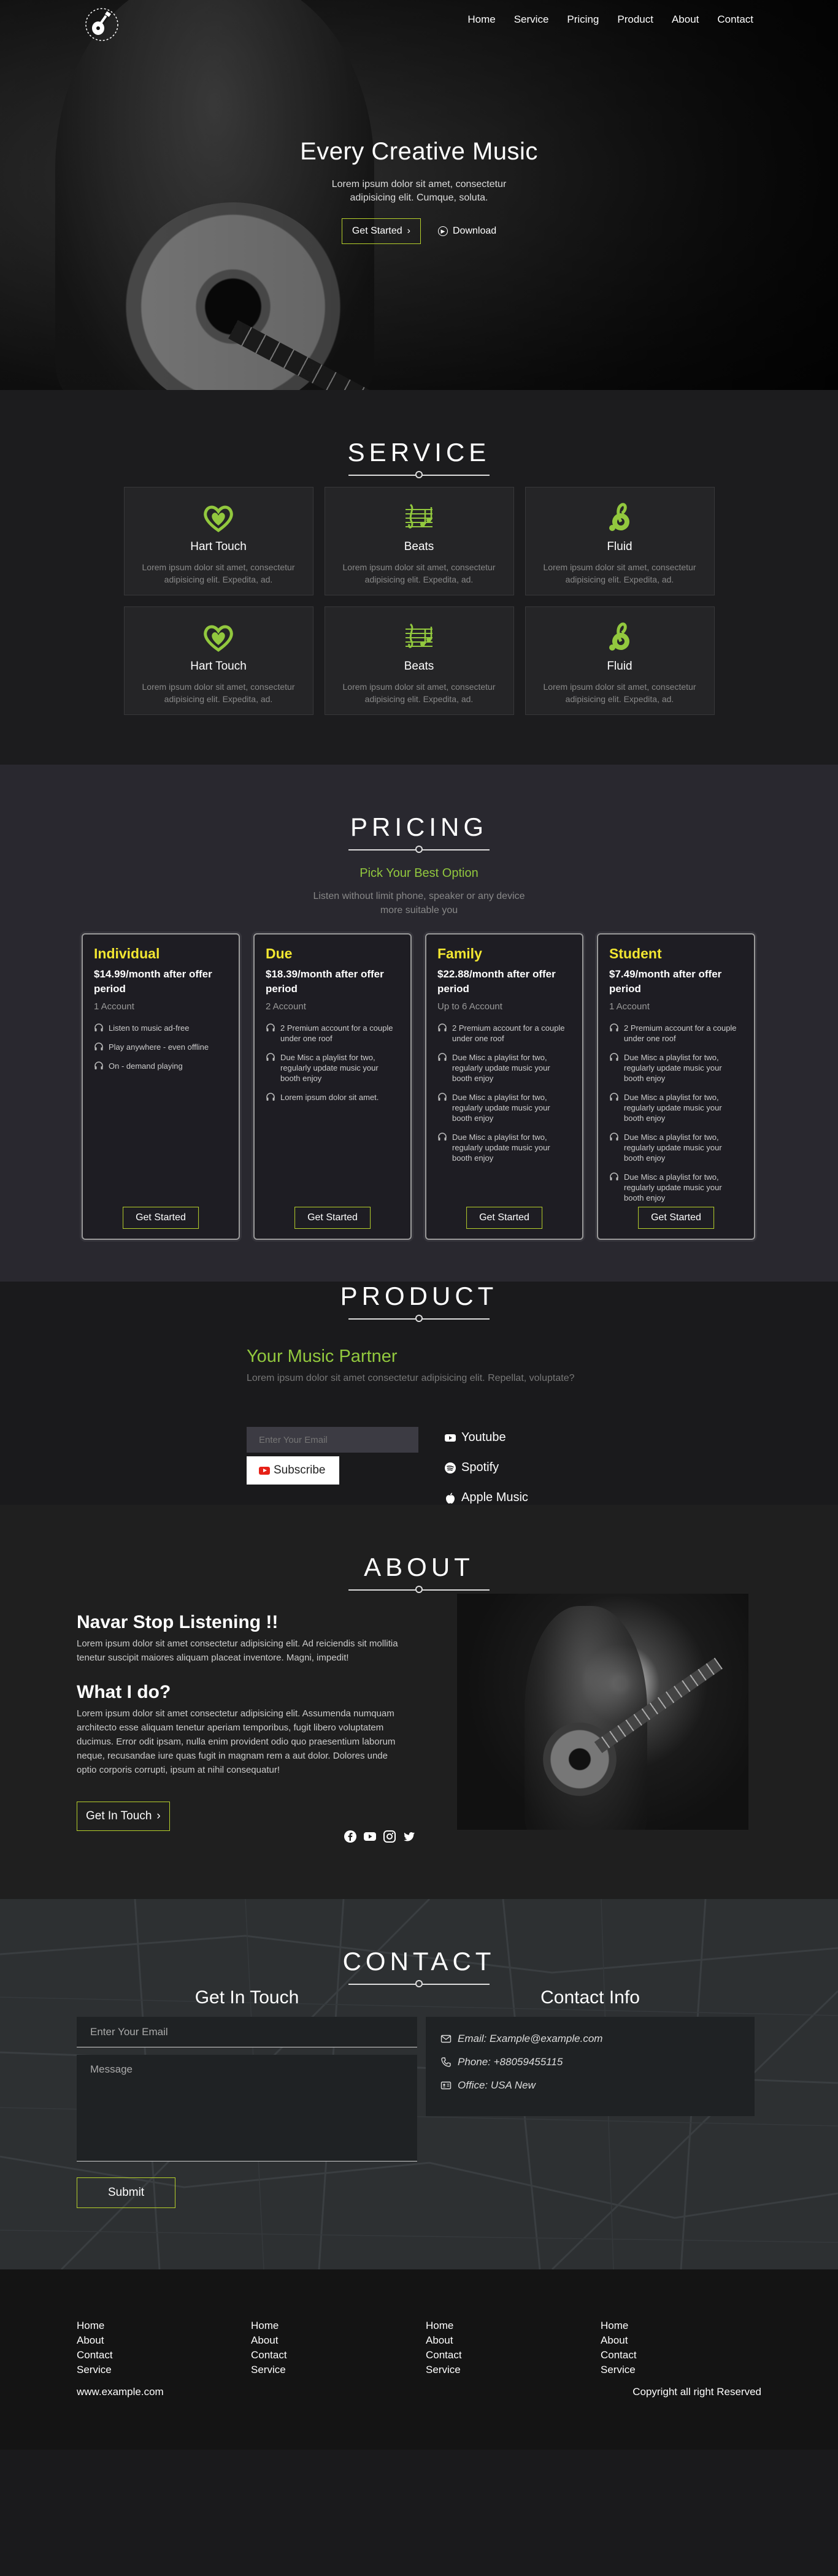 The height and width of the screenshot is (2576, 838). Describe the element at coordinates (389, 1838) in the screenshot. I see `instagram-link` at that location.